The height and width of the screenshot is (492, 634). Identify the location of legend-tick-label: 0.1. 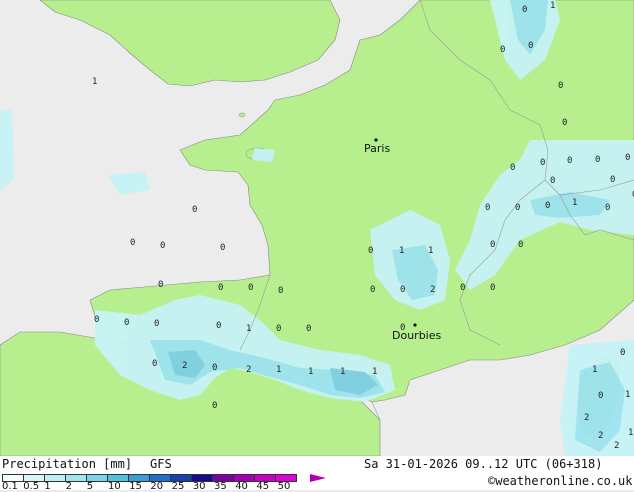
(10, 486).